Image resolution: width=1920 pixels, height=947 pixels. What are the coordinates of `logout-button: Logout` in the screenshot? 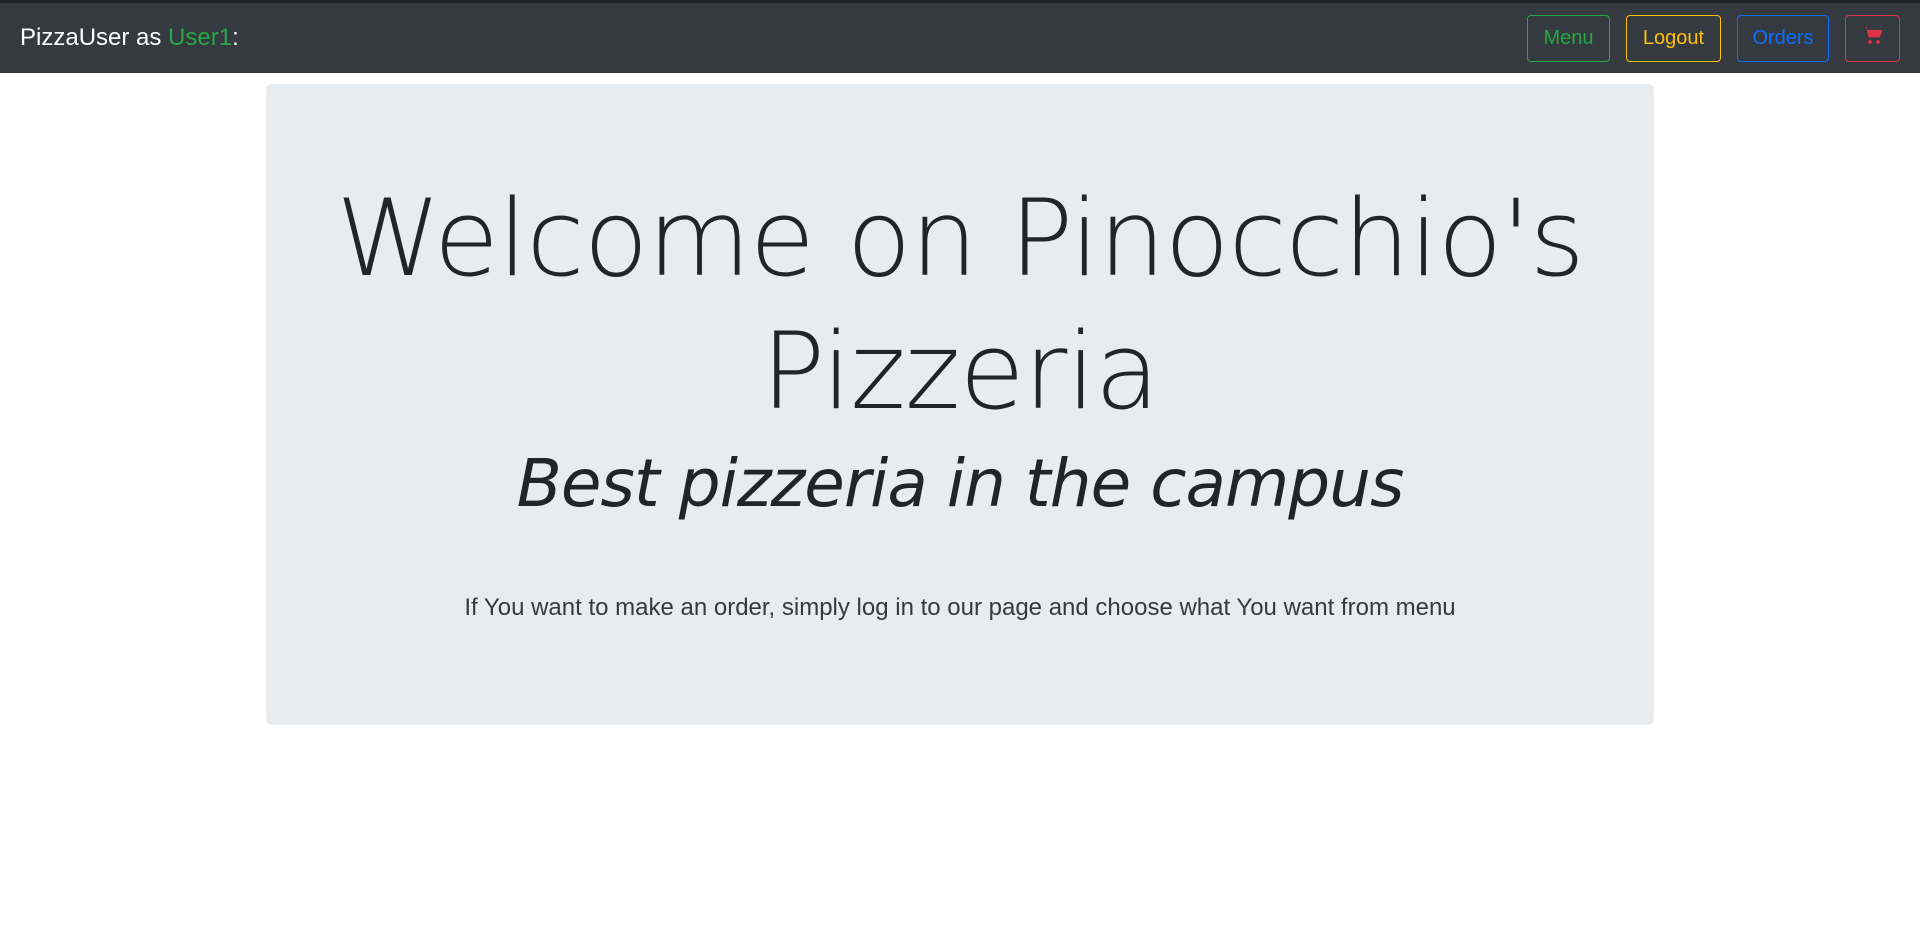 It's located at (1673, 38).